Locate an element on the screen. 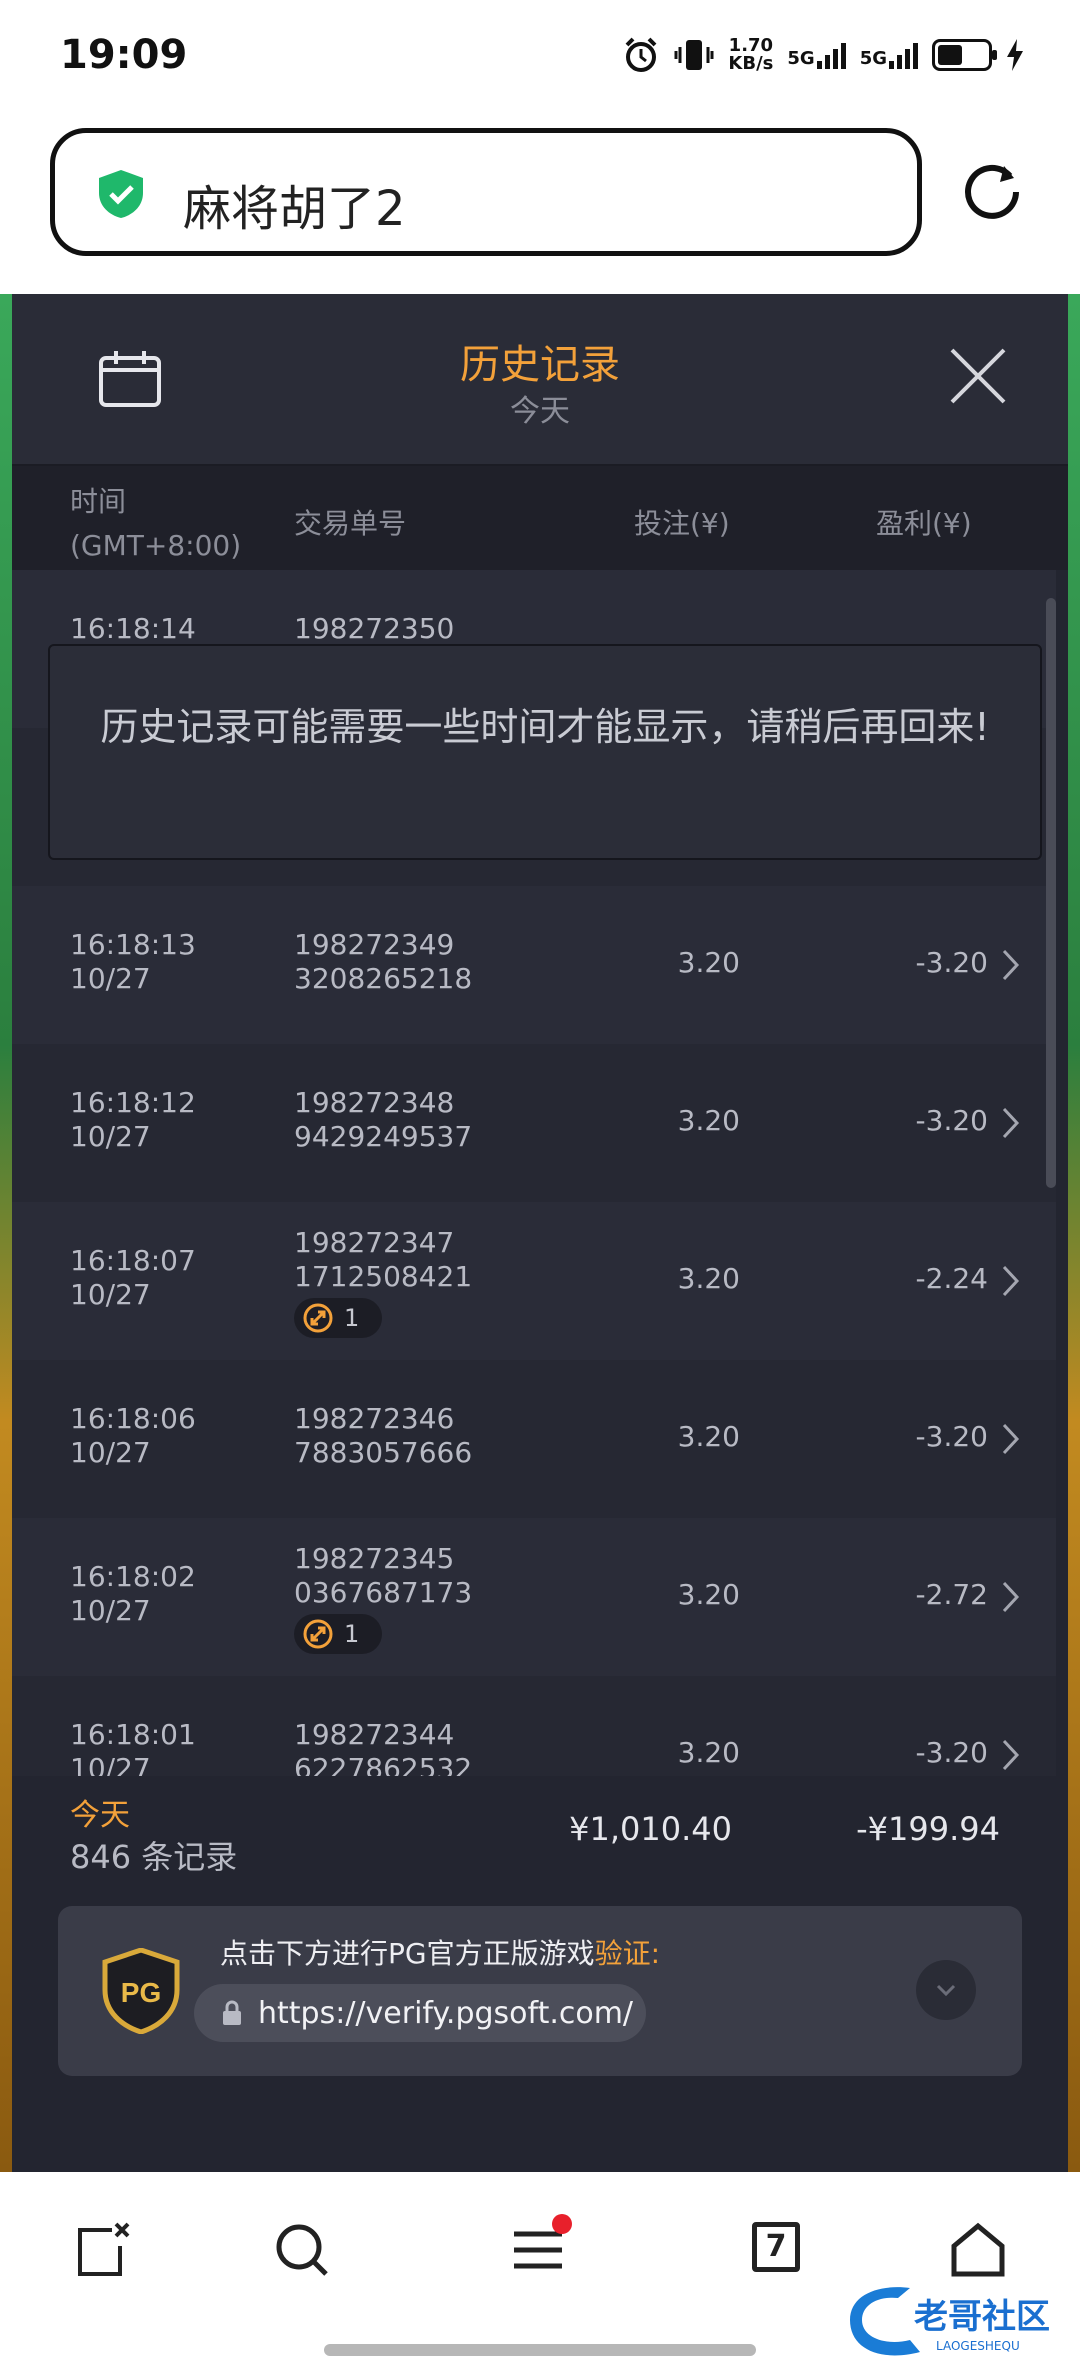 This screenshot has height=2376, width=1080. chevron-down-icon is located at coordinates (946, 1990).